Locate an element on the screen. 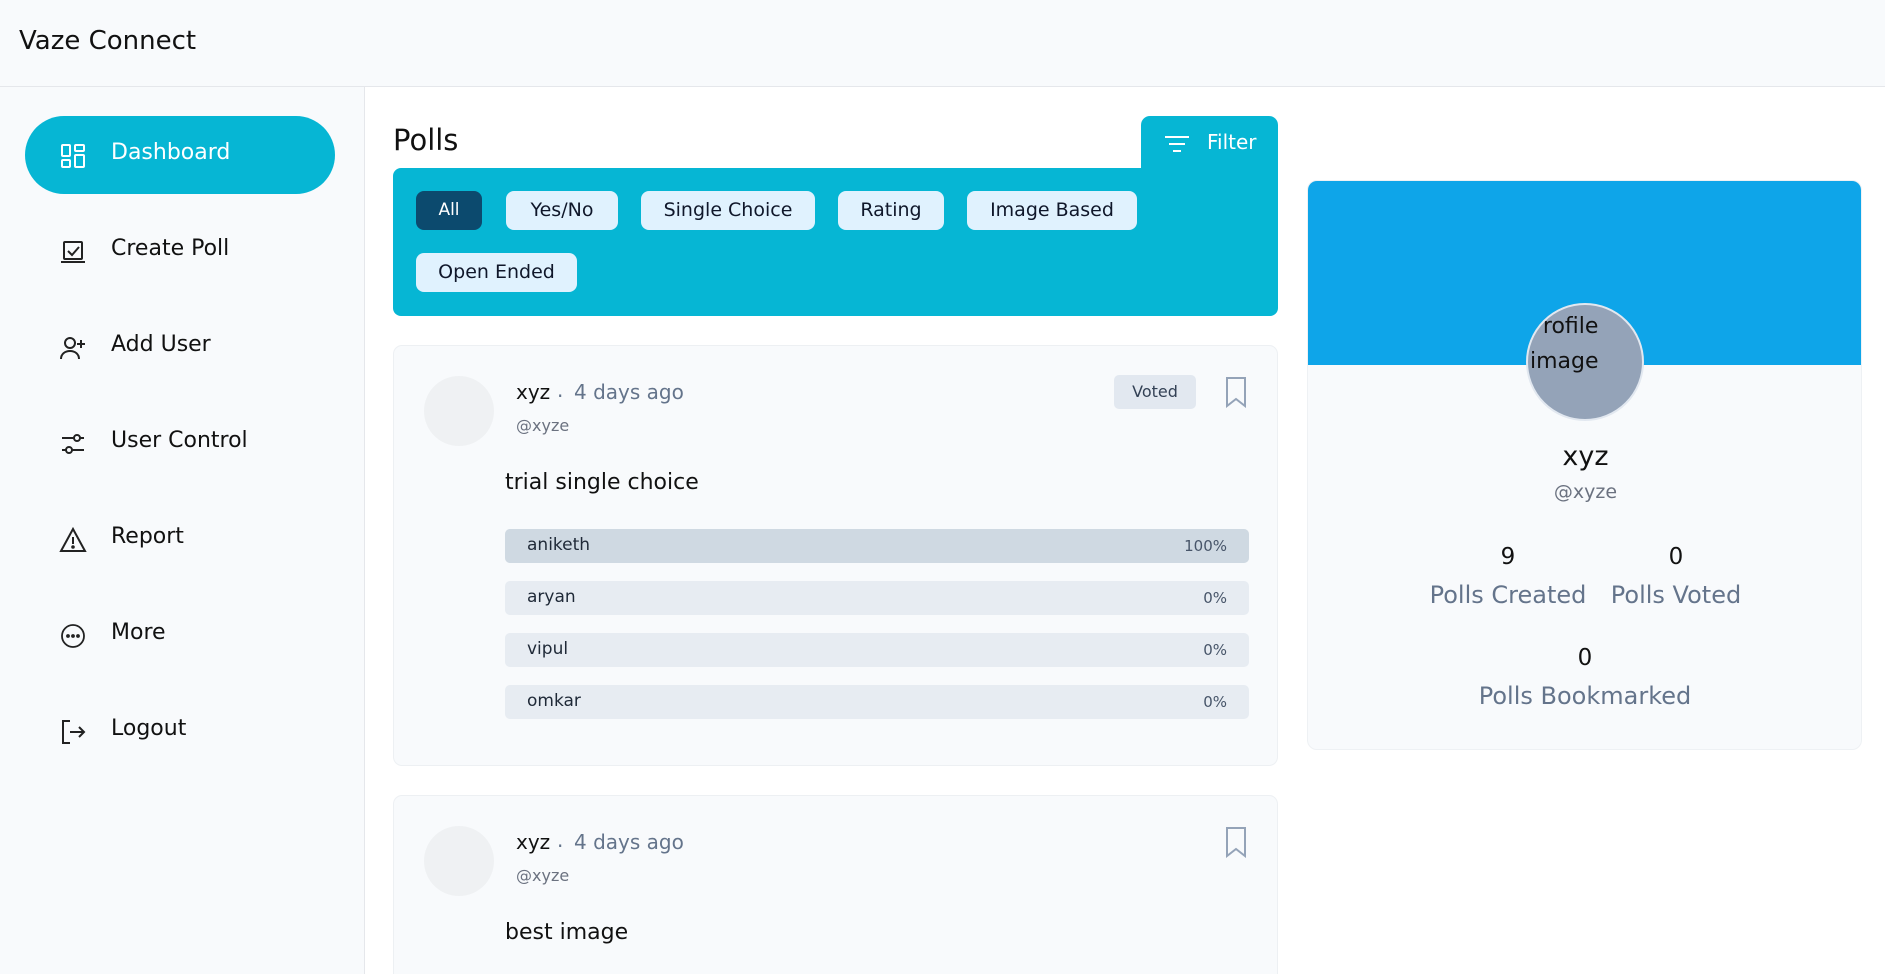  sidebar-item-dashboard: Dashboard is located at coordinates (180, 155).